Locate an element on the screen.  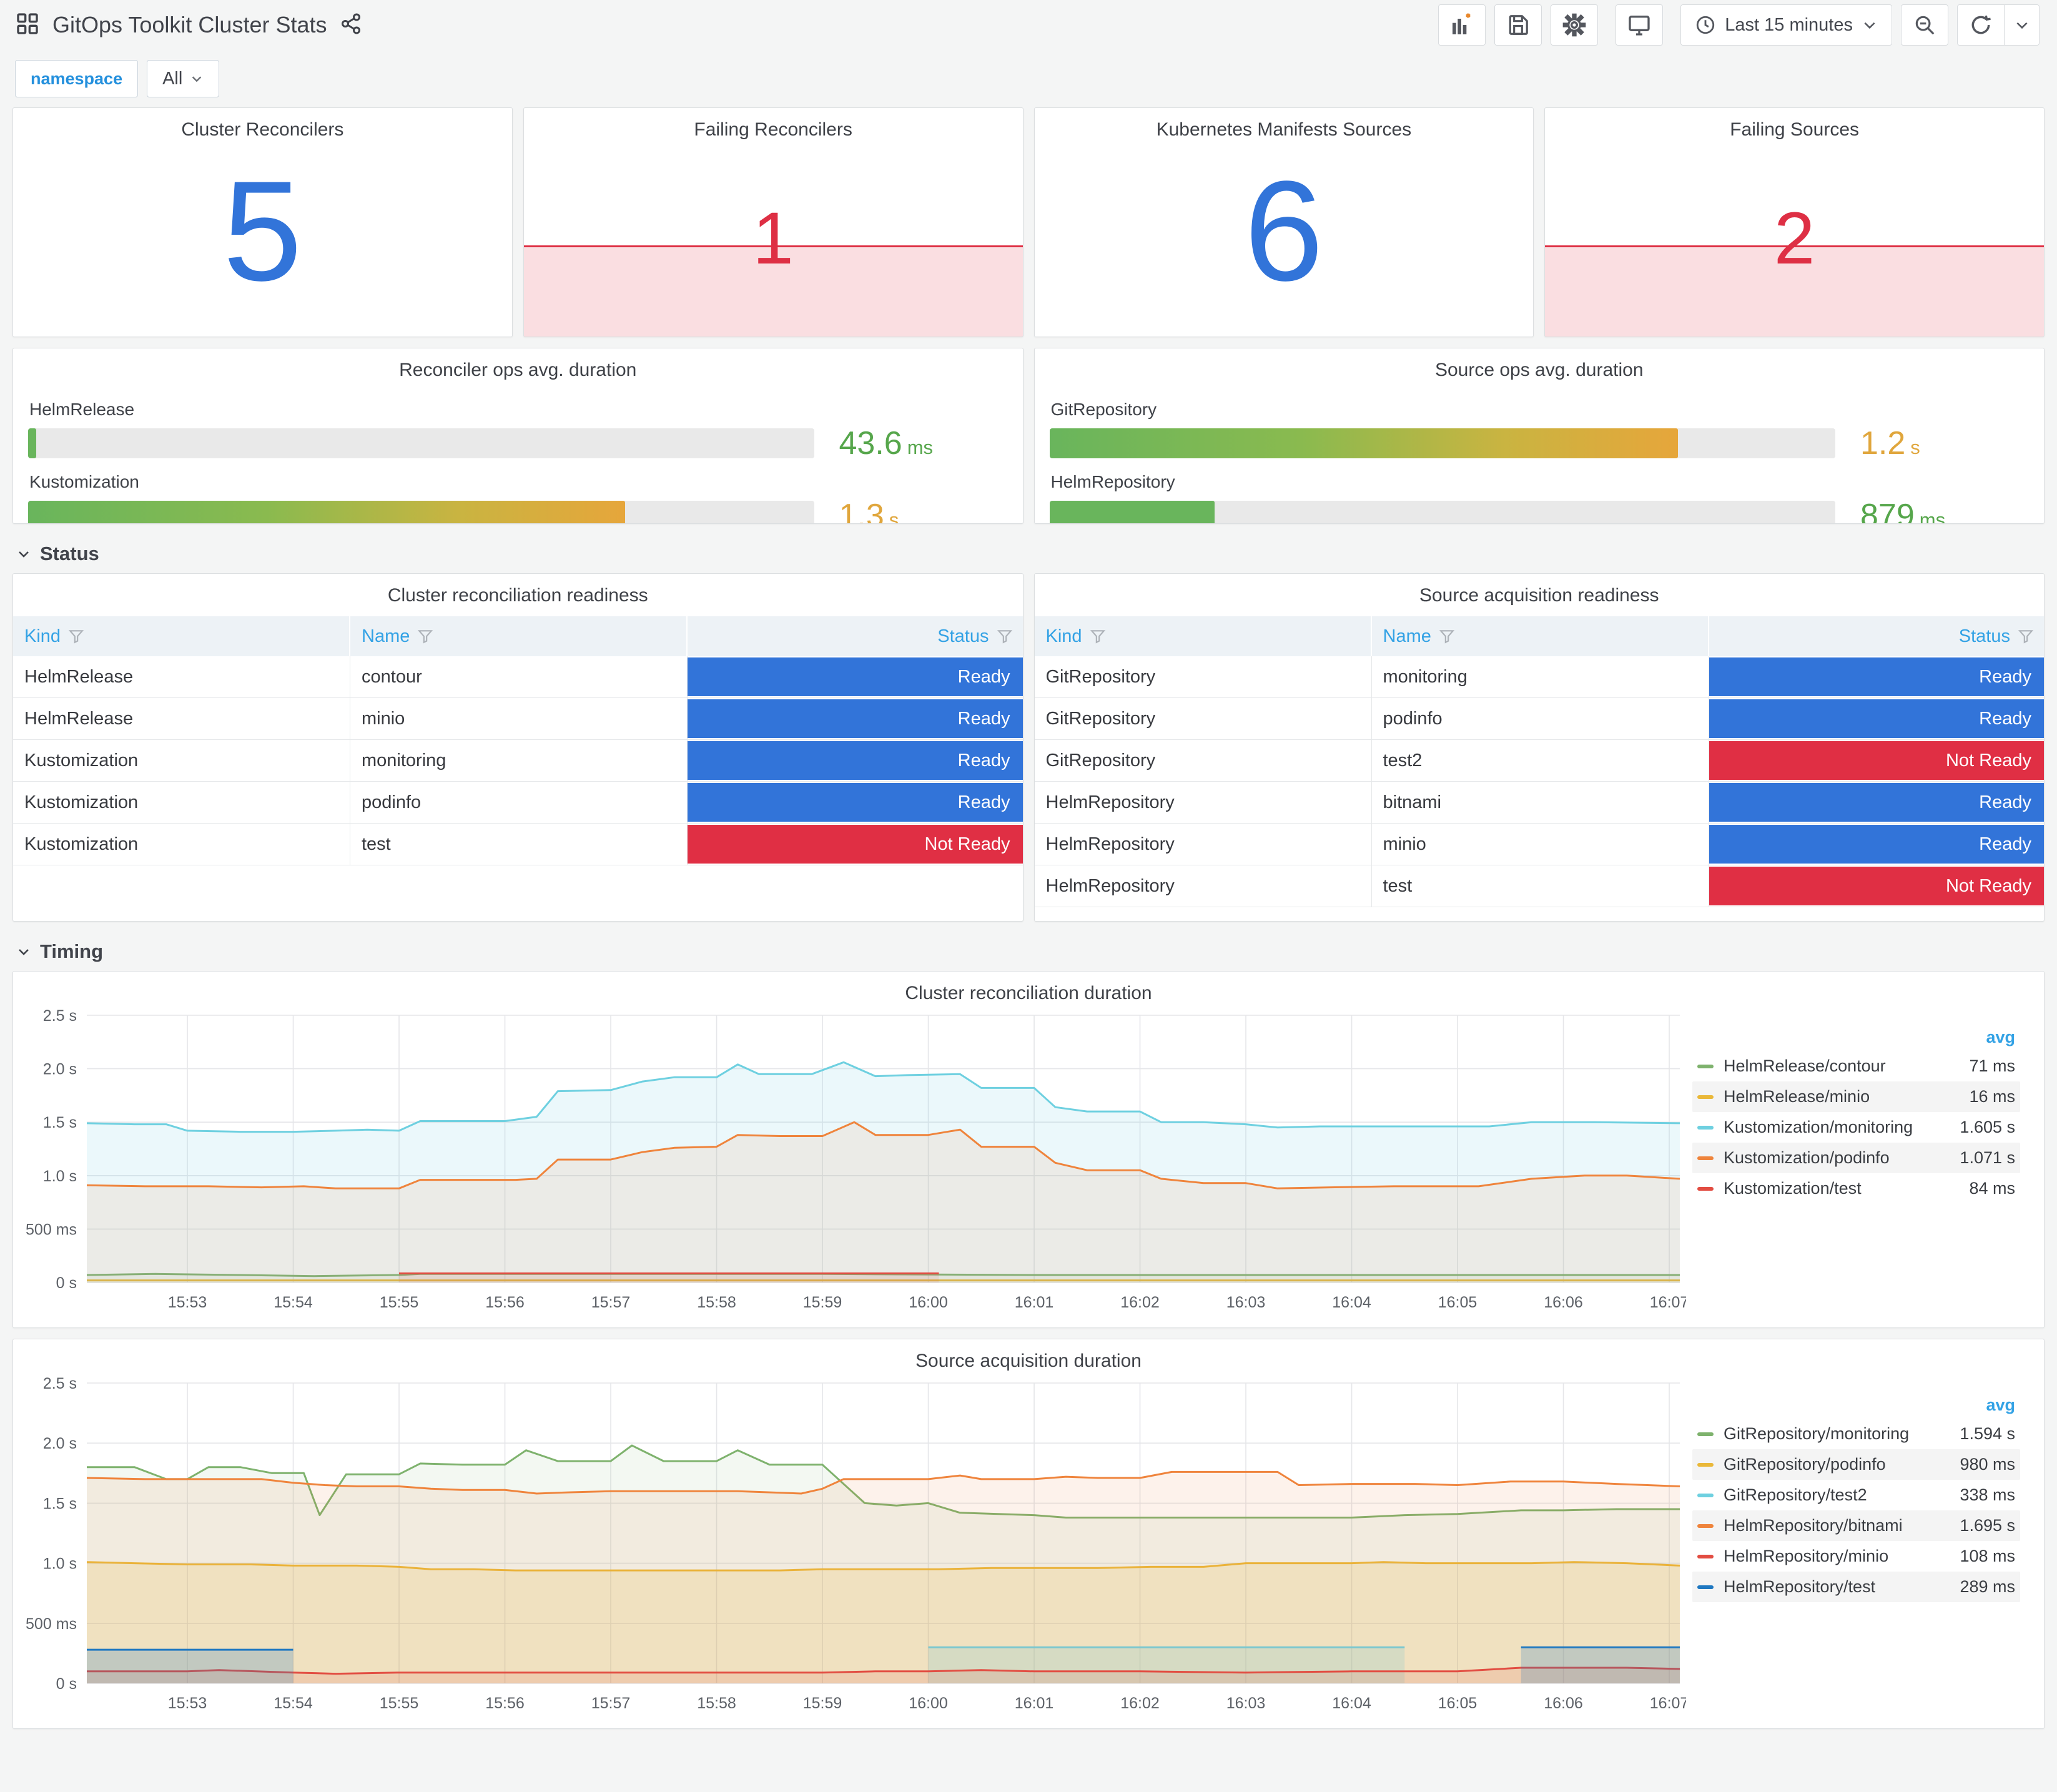
table-row: GitRepository monitoring Ready is located at coordinates (1539, 677).